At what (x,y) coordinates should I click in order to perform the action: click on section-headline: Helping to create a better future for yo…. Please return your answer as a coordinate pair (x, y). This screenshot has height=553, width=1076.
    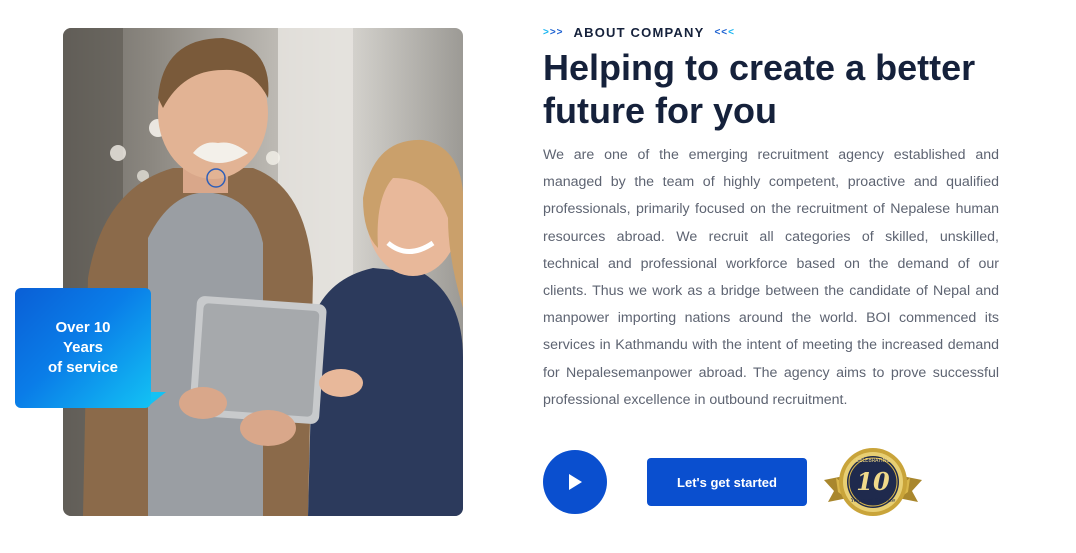
    Looking at the image, I should click on (759, 89).